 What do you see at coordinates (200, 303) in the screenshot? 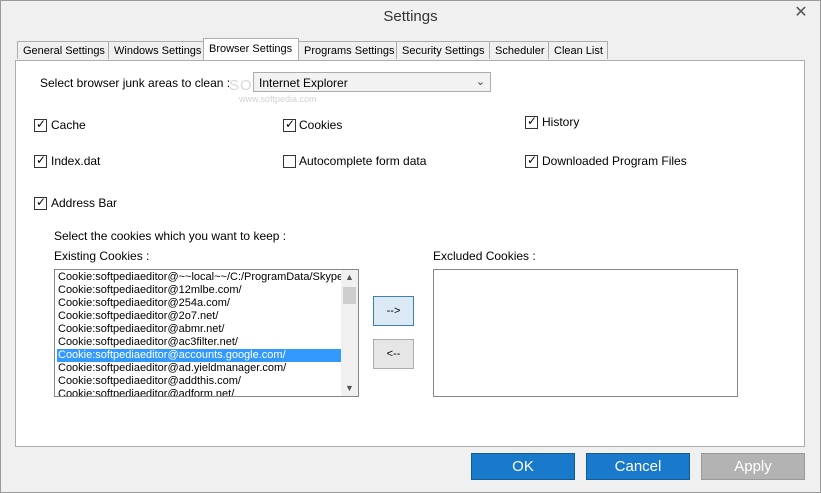
I see `list-item: Cookie:softpediaeditor@254a.com/` at bounding box center [200, 303].